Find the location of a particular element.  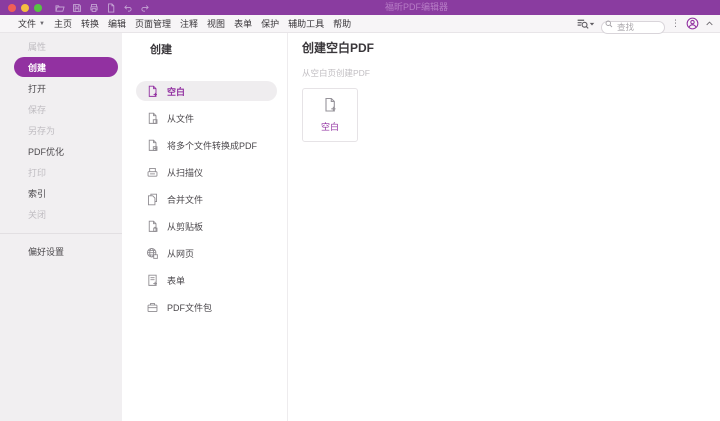

create-option-combine-files: 合并文件 is located at coordinates (206, 199).